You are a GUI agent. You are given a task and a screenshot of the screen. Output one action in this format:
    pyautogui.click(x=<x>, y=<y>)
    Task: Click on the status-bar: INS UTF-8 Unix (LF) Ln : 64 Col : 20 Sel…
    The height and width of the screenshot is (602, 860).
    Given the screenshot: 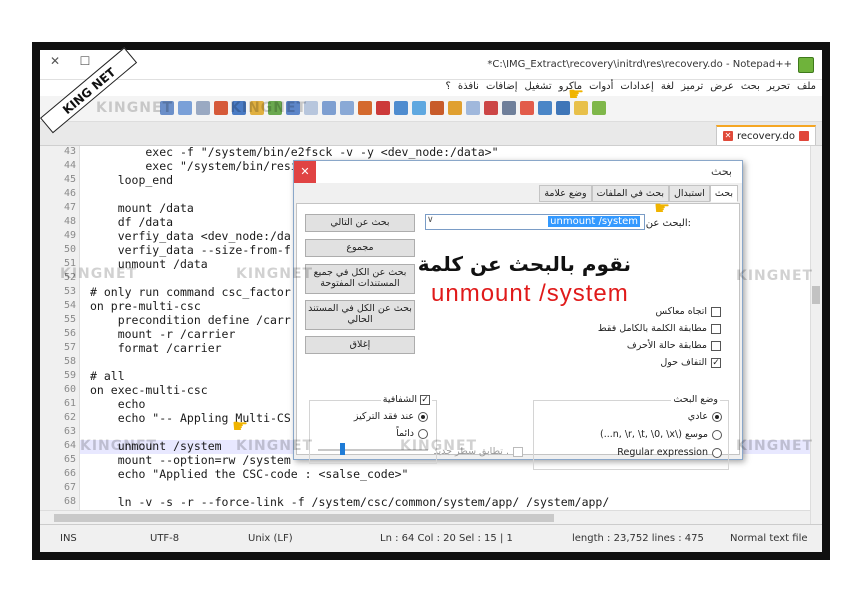 What is the action you would take?
    pyautogui.click(x=431, y=538)
    